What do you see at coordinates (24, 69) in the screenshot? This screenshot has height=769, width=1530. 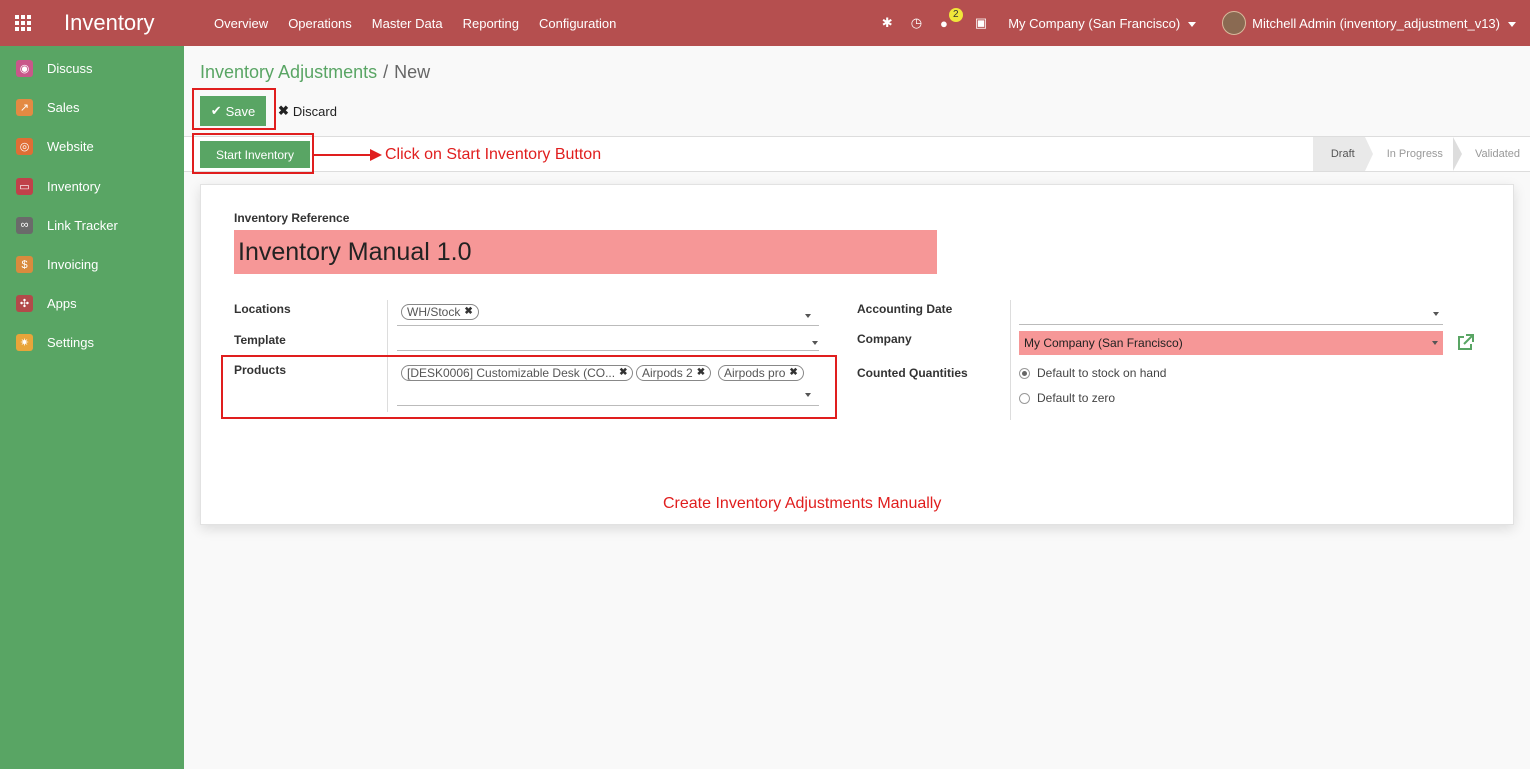 I see `chat-icon: ◉` at bounding box center [24, 69].